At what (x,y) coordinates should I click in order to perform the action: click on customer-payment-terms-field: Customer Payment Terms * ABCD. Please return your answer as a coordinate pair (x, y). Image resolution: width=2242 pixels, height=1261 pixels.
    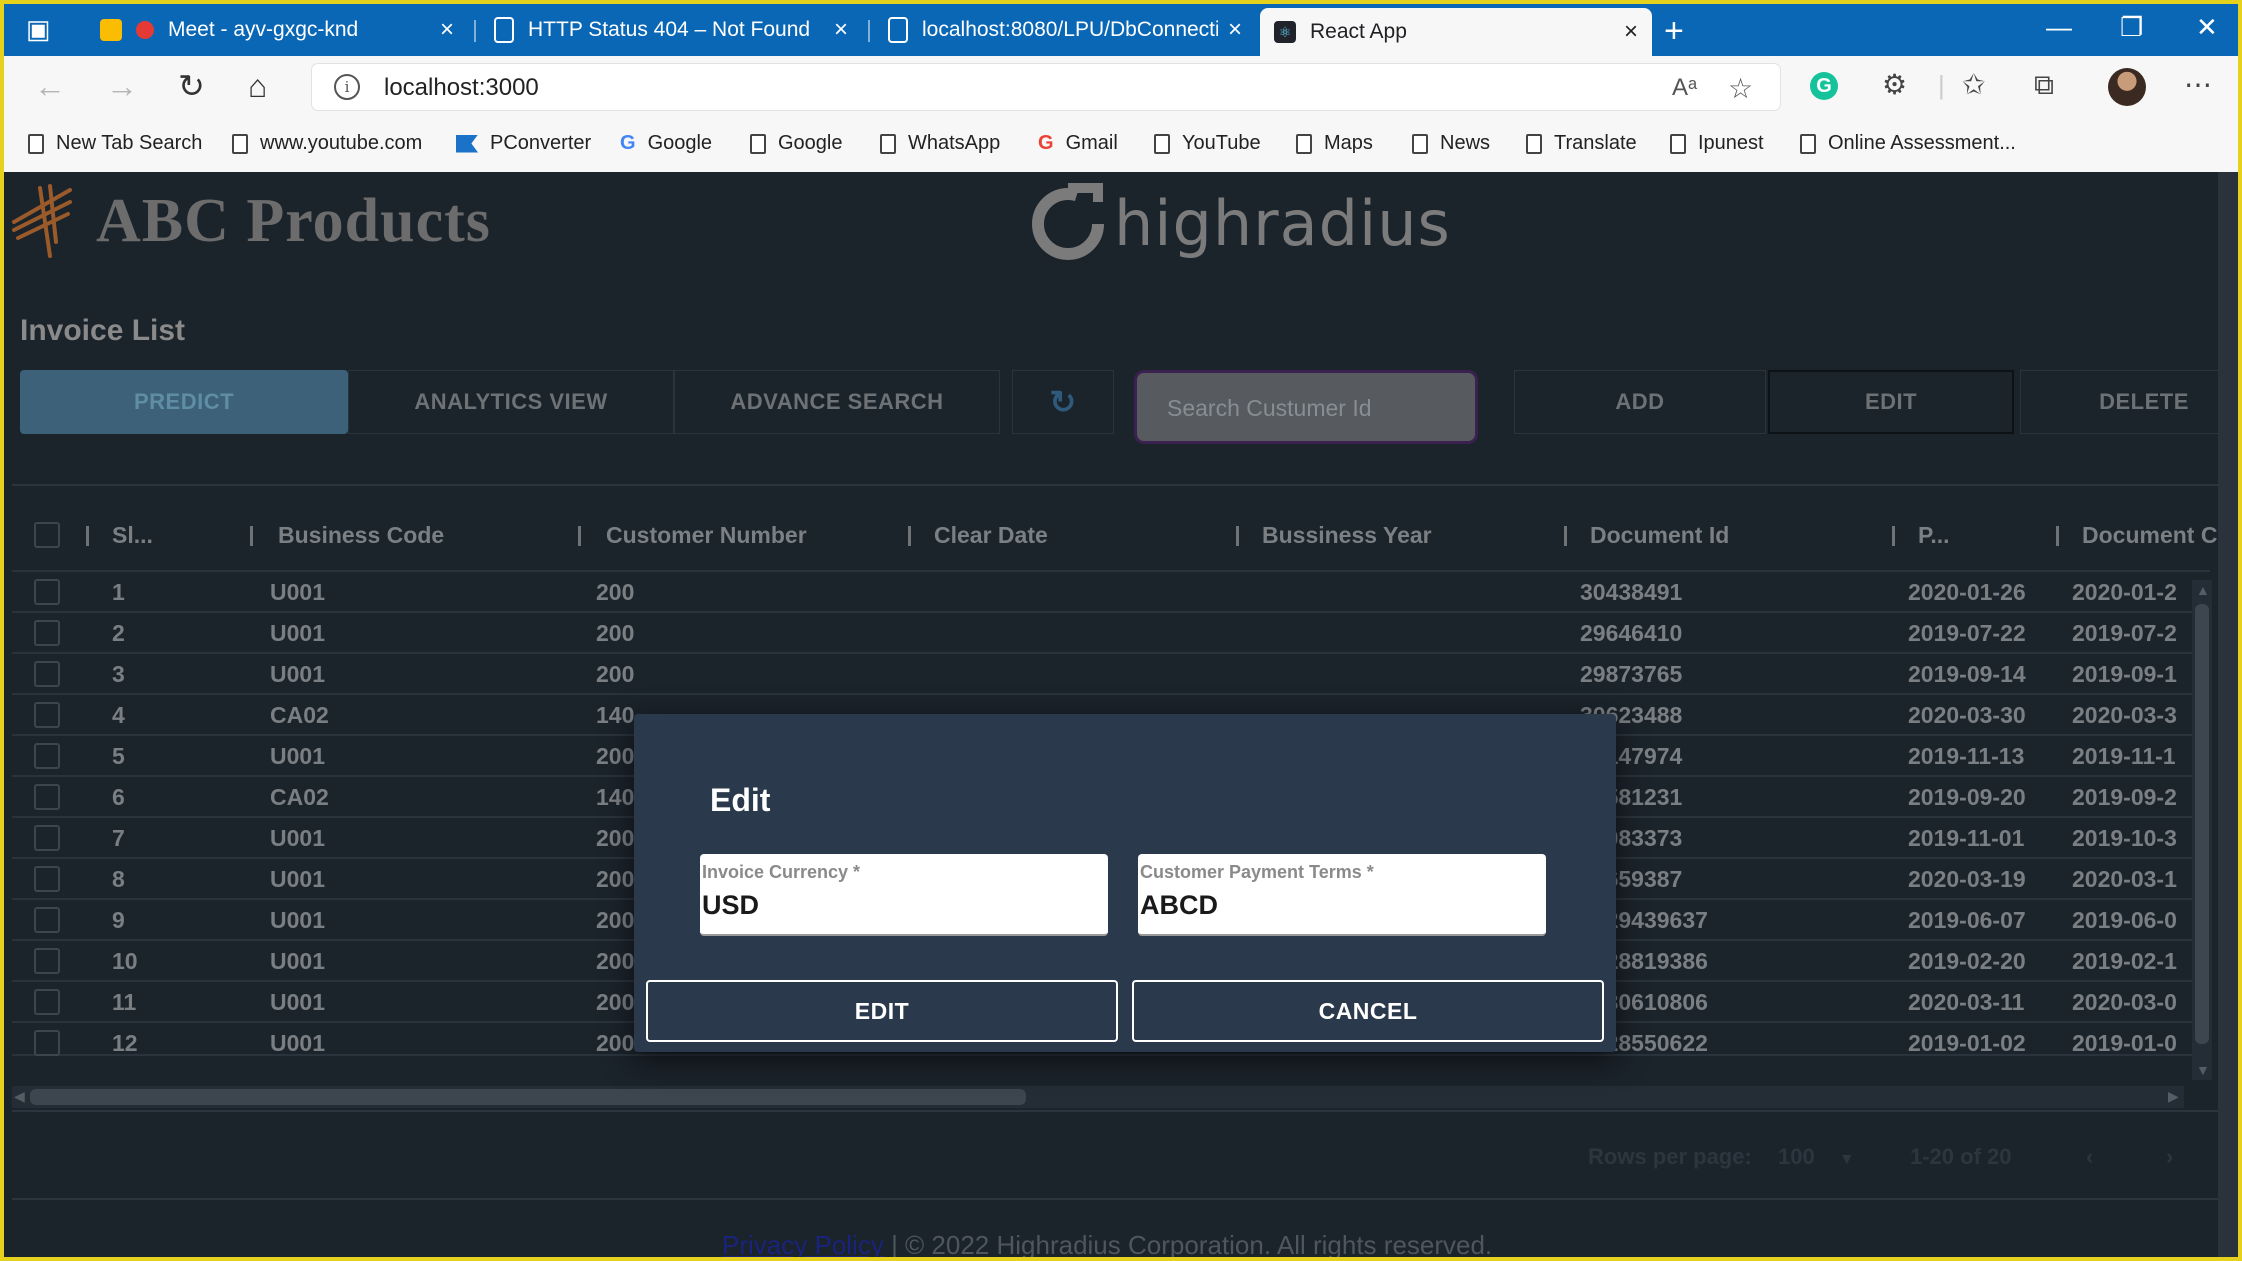
    Looking at the image, I should click on (1342, 895).